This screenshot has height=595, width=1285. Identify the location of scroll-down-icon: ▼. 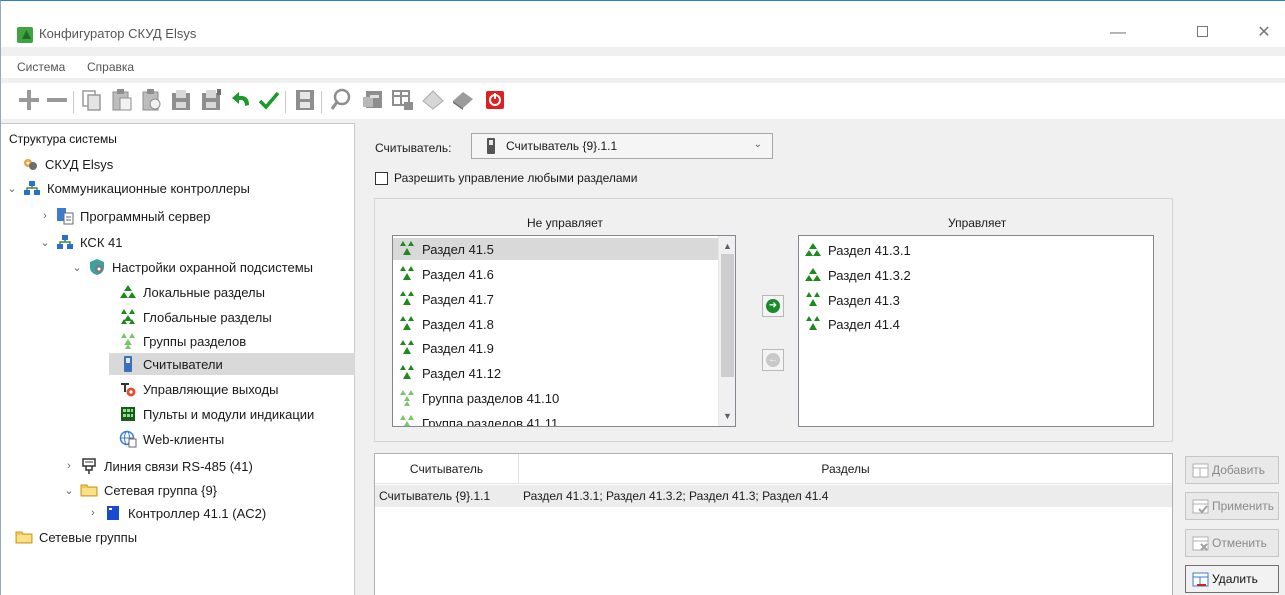
(727, 416).